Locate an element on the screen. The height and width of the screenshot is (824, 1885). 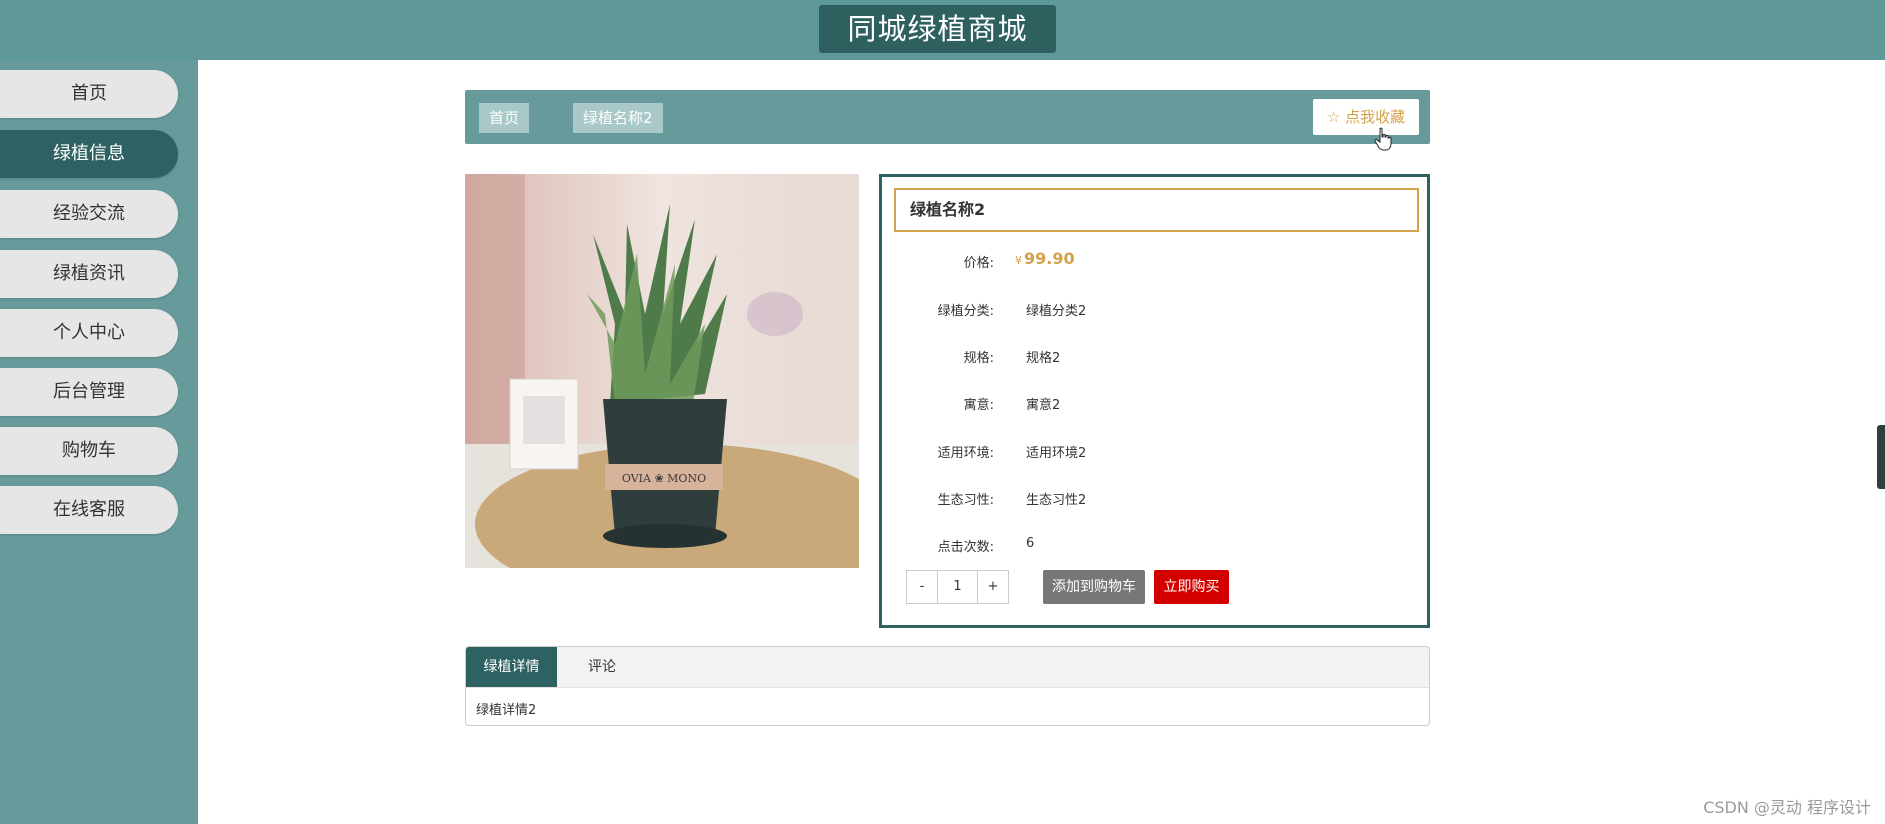
spec-value: 规格2 is located at coordinates (1043, 358).